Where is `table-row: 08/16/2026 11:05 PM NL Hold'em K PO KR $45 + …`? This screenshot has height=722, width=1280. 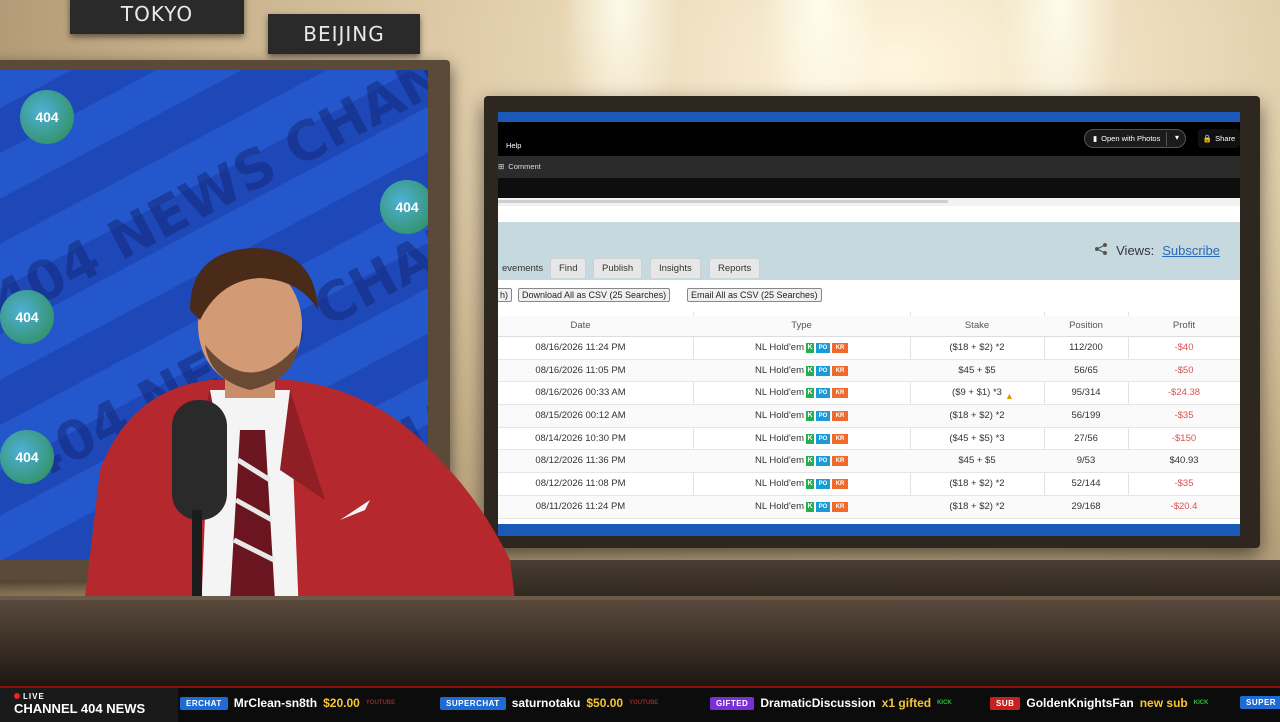 table-row: 08/16/2026 11:05 PM NL Hold'em K PO KR $45 + … is located at coordinates (869, 371).